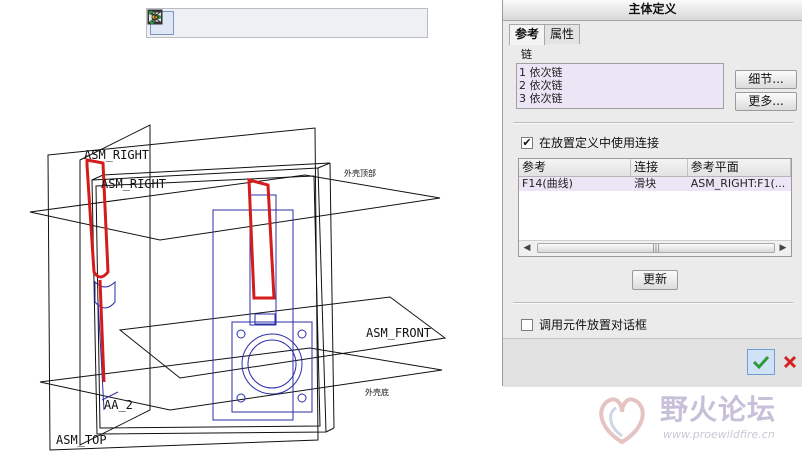 This screenshot has width=802, height=453. I want to click on close-icon, so click(790, 362).